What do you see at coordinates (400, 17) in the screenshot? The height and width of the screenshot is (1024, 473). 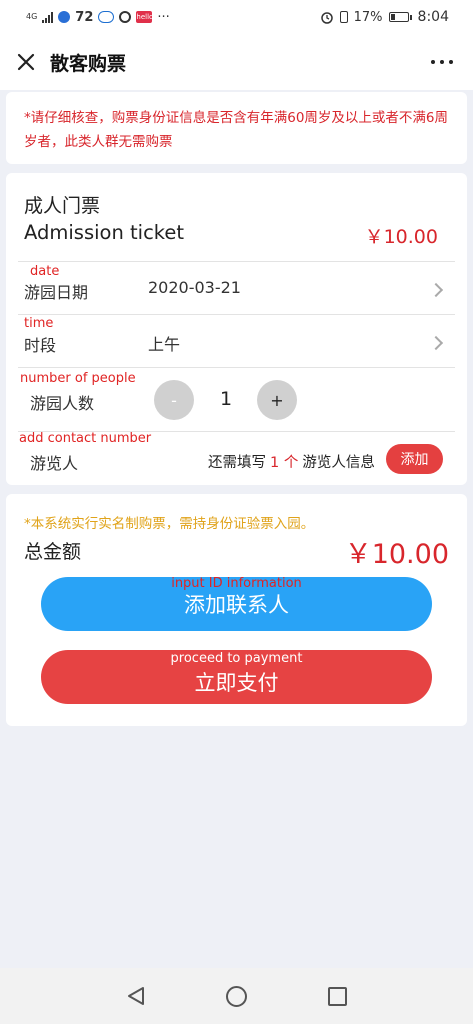 I see `battery-icon` at bounding box center [400, 17].